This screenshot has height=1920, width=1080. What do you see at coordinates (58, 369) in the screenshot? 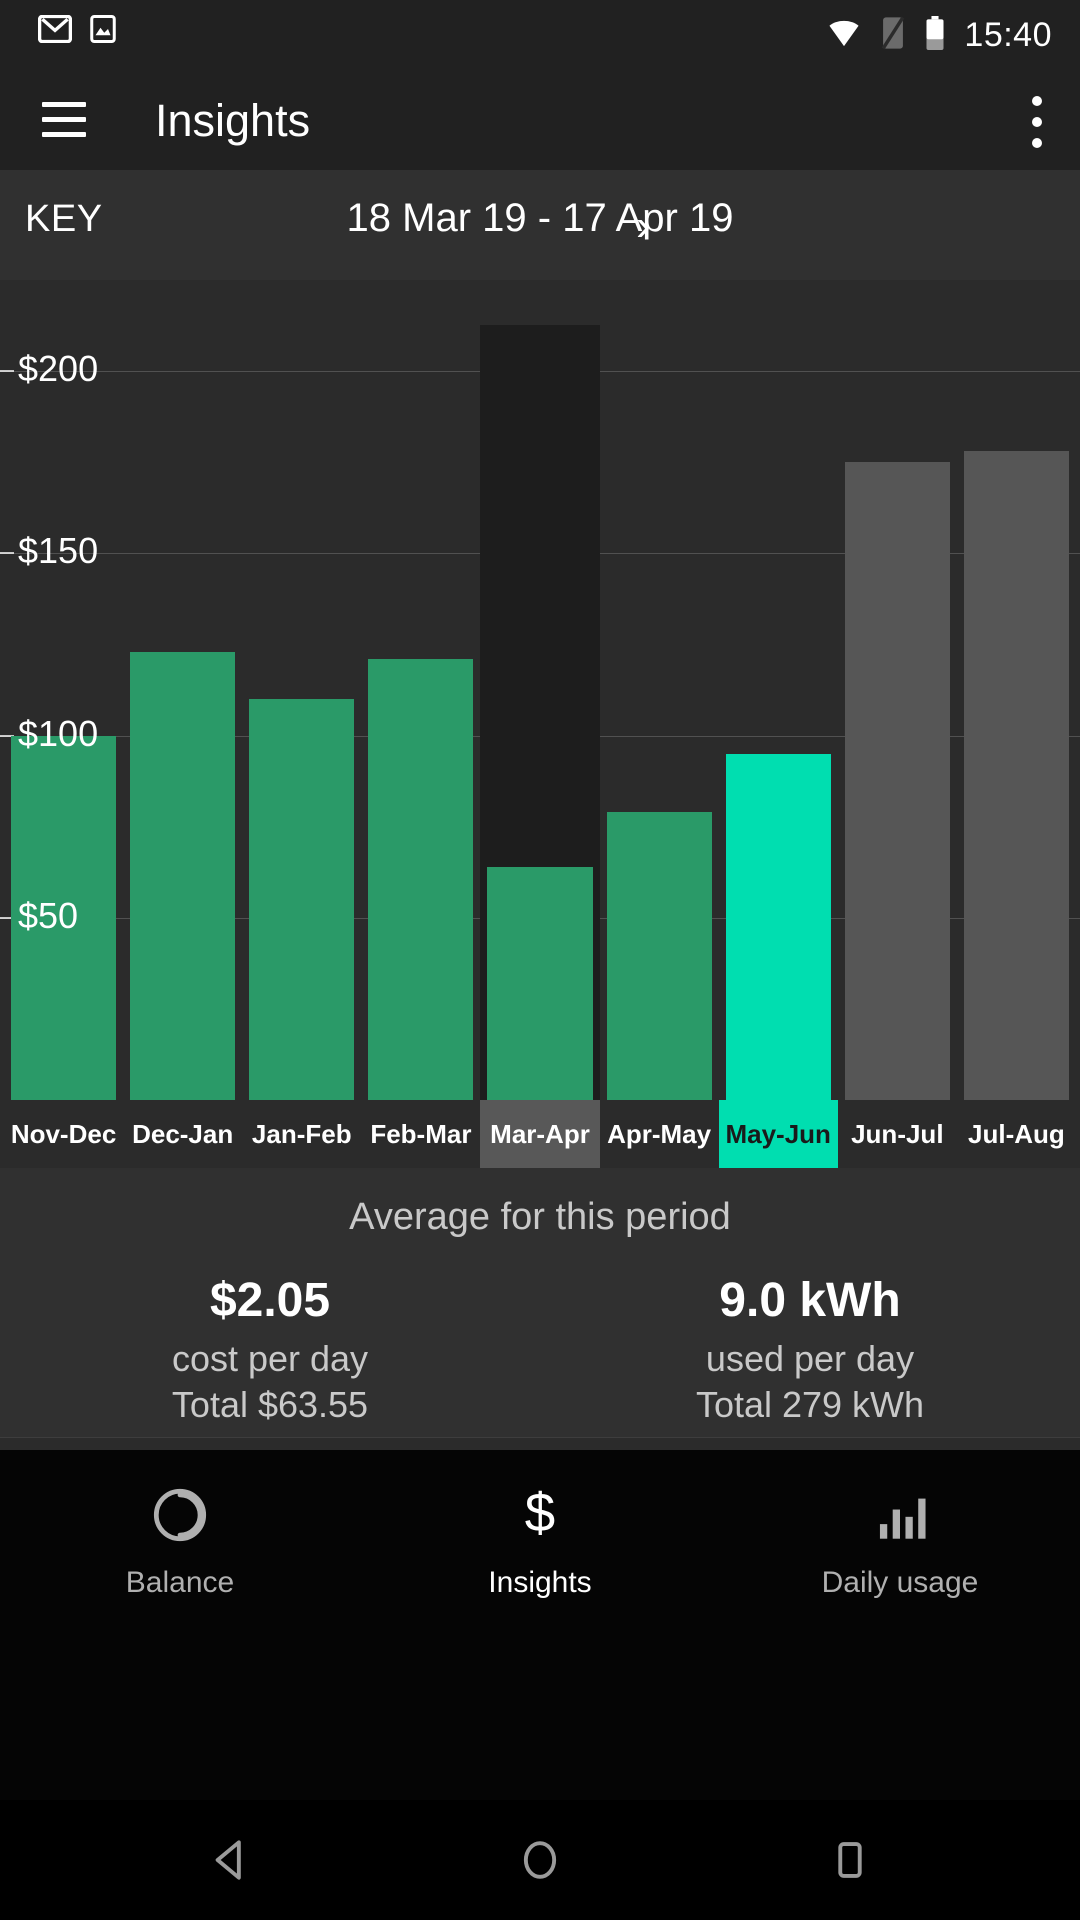
I see `y-axis-label: $200` at bounding box center [58, 369].